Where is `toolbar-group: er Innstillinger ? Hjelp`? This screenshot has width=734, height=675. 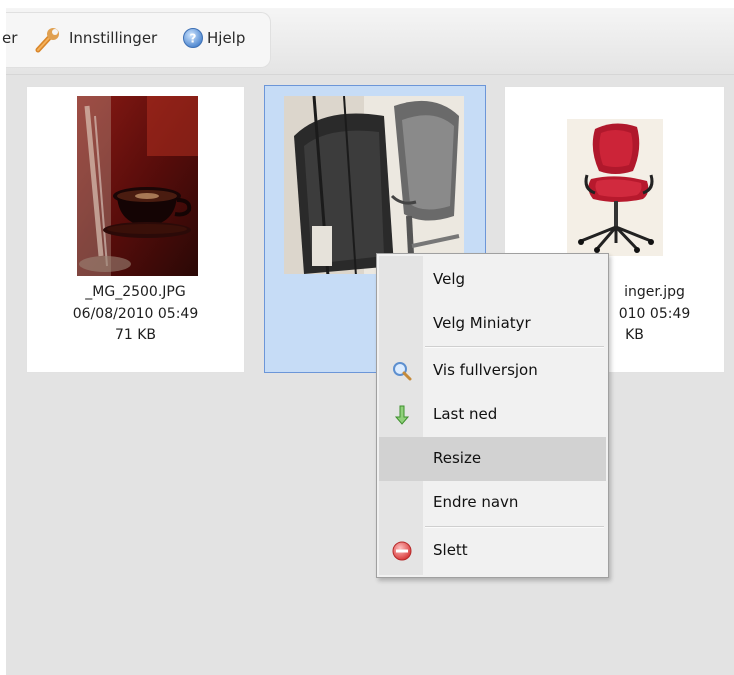
toolbar-group: er Innstillinger ? Hjelp is located at coordinates (136, 40).